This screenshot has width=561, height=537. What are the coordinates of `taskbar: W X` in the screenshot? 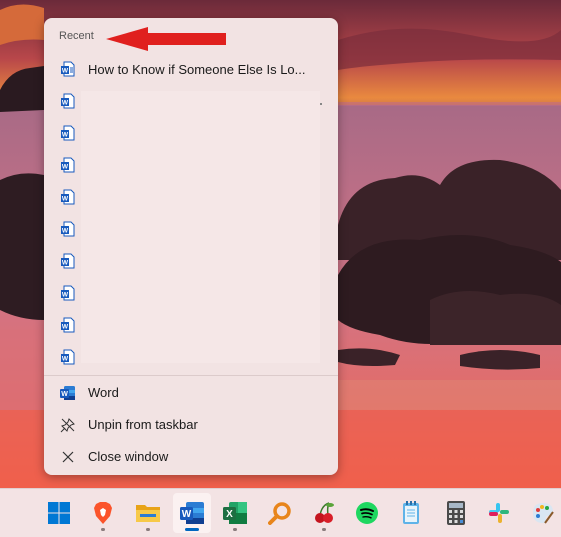 It's located at (280, 512).